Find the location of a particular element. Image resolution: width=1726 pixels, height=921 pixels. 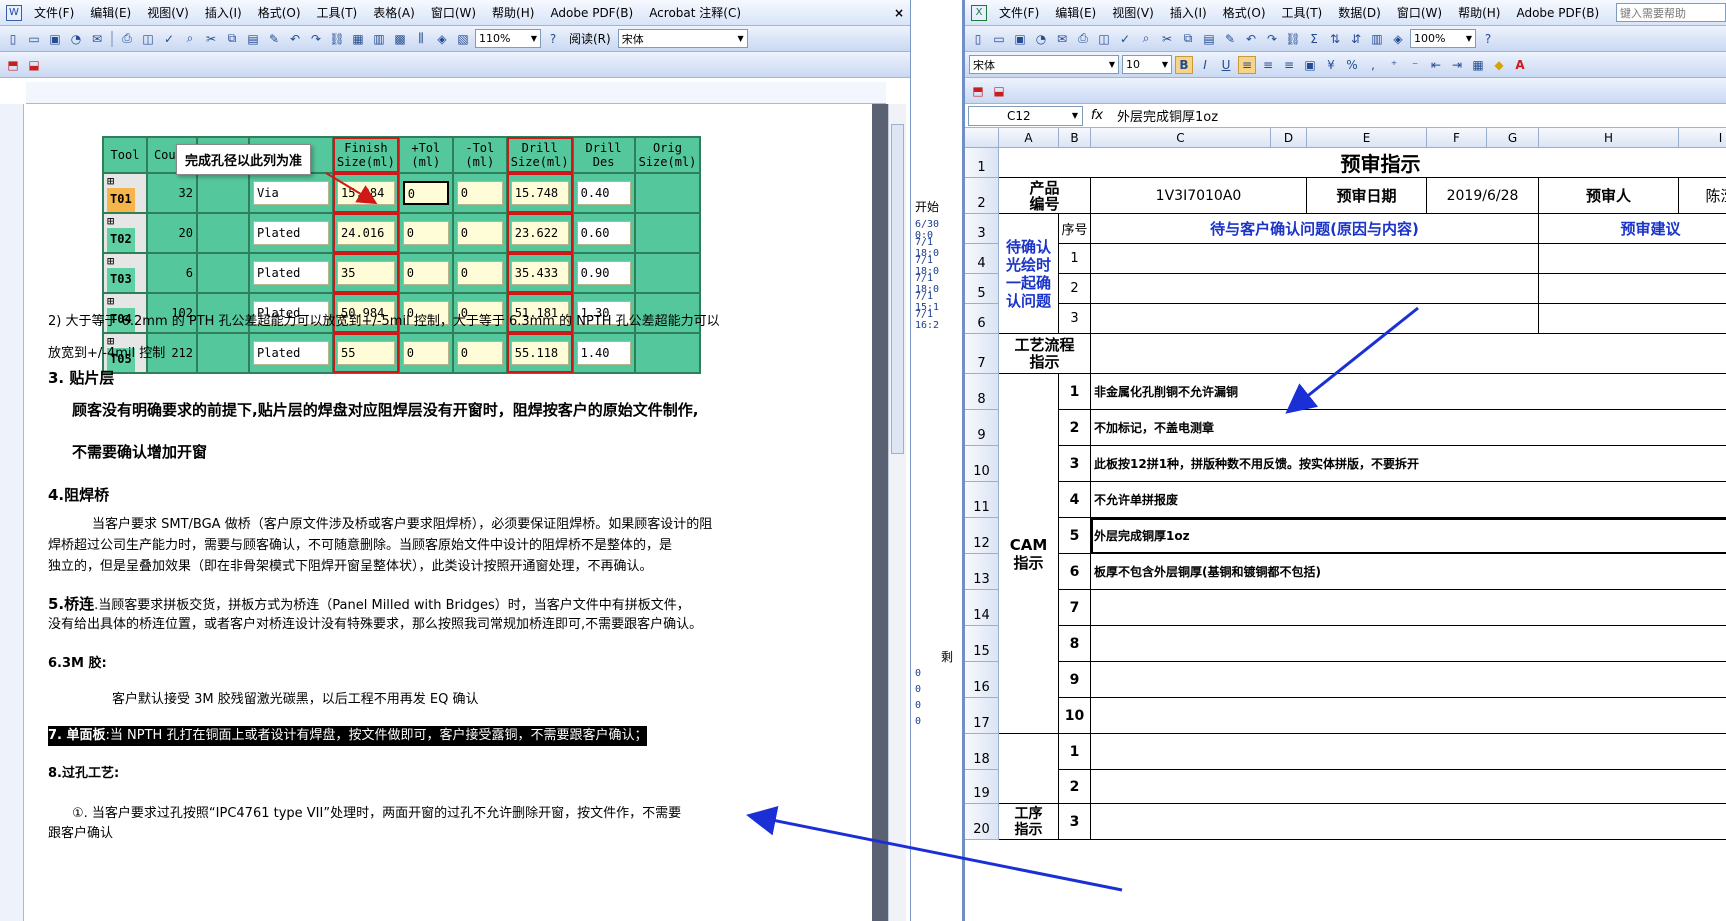

horizontal-ruler is located at coordinates (456, 93).